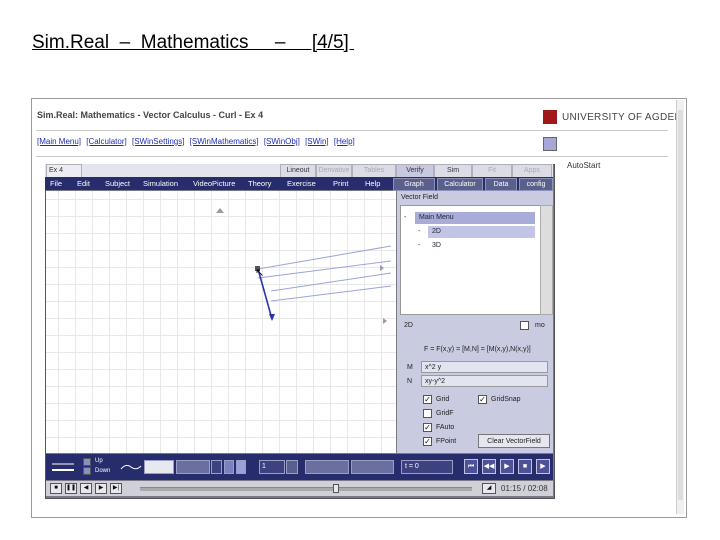  What do you see at coordinates (298, 171) in the screenshot?
I see `tab-lineout: Lineout` at bounding box center [298, 171].